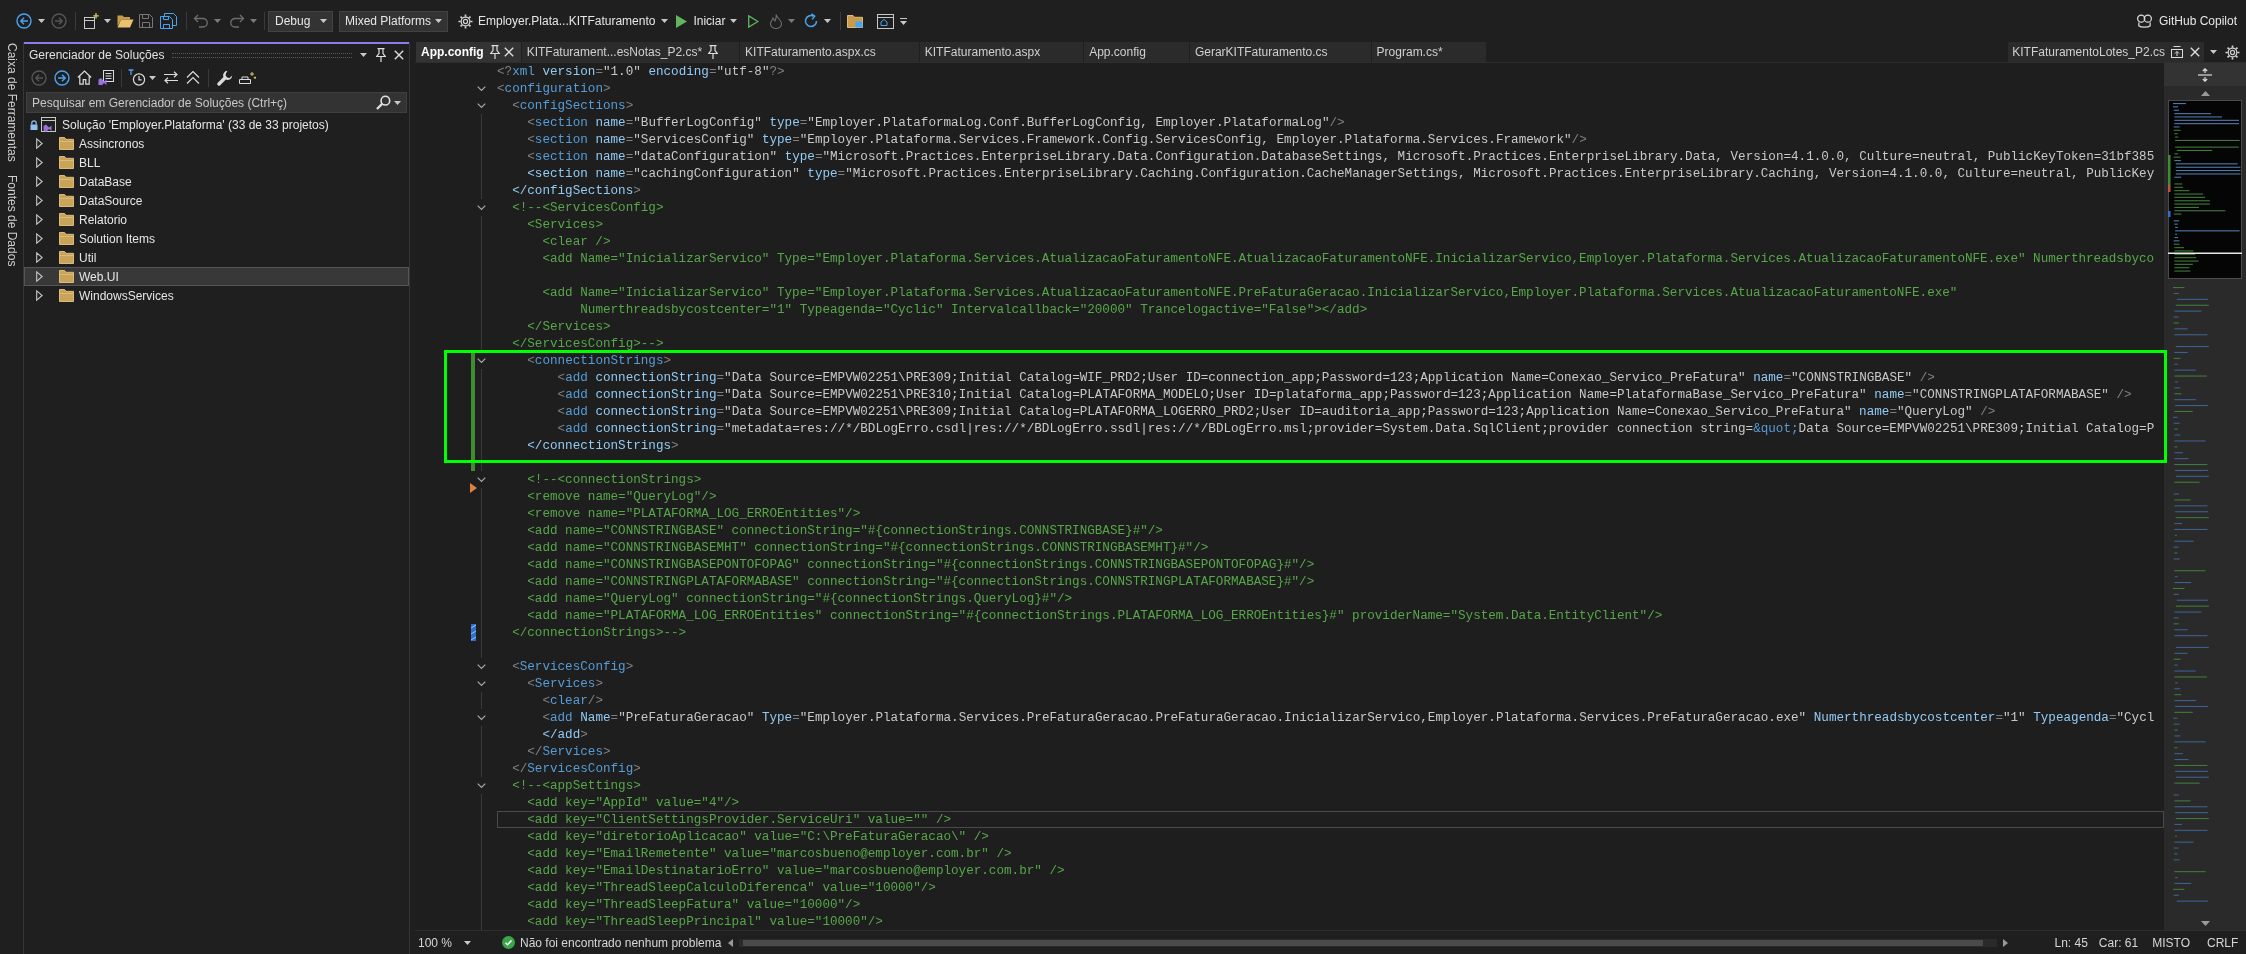  What do you see at coordinates (300, 21) in the screenshot?
I see `configuration-dropdown: Debug` at bounding box center [300, 21].